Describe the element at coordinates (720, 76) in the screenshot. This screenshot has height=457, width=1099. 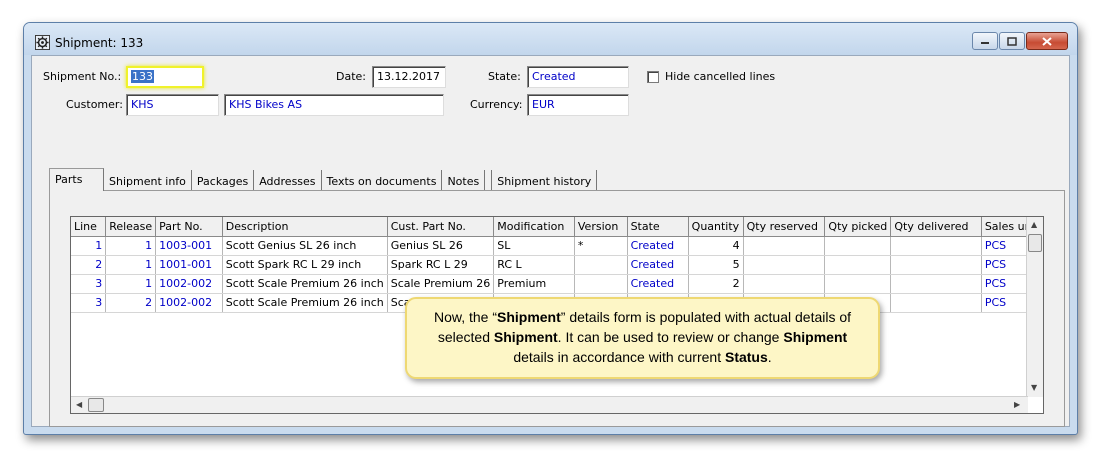
I see `hide-cancelled-label: Hide cancelled lines` at that location.